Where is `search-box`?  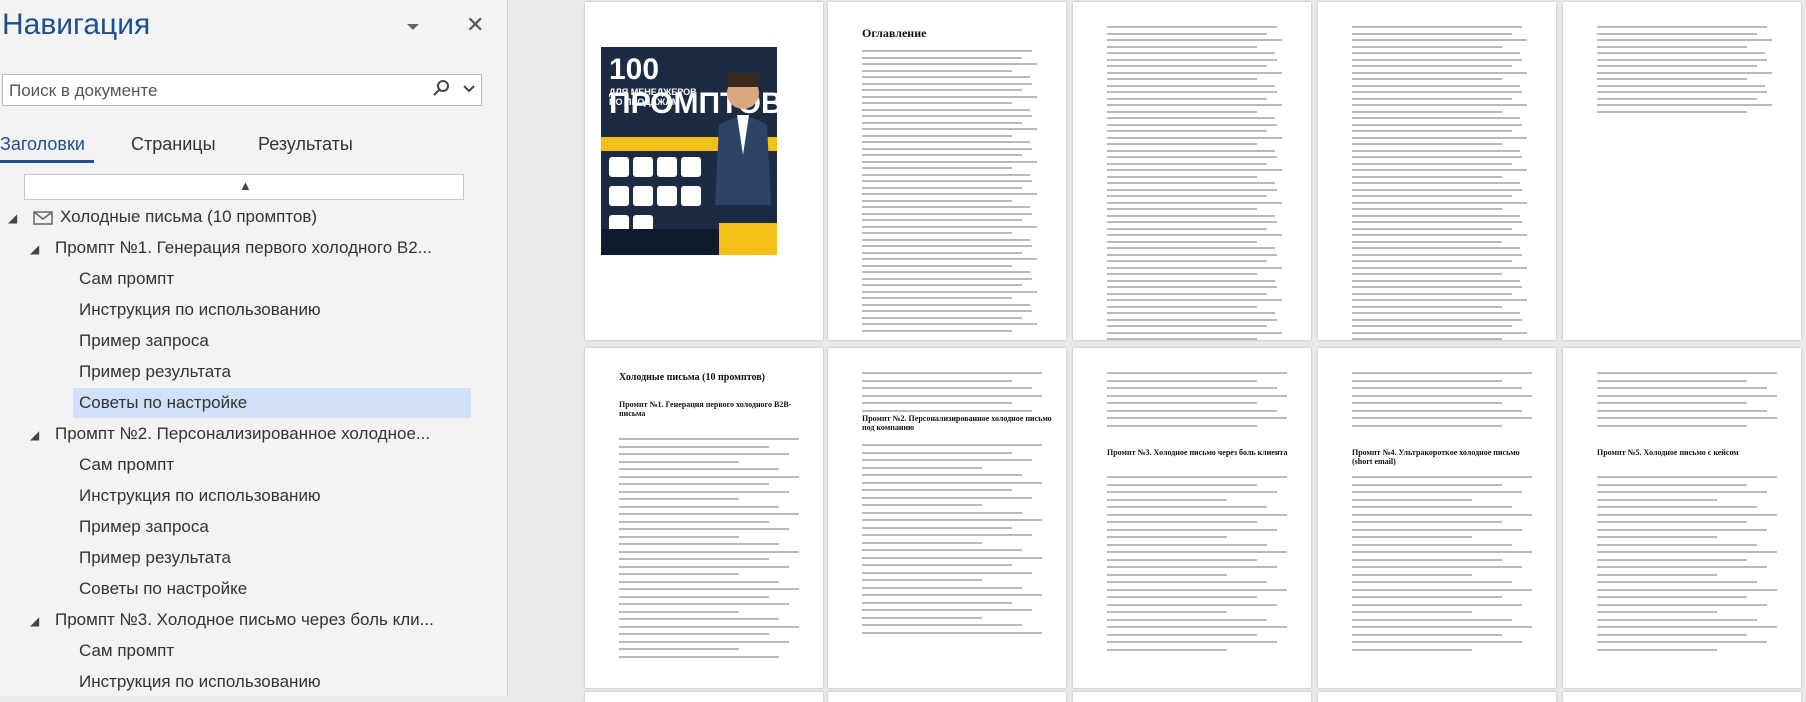 search-box is located at coordinates (242, 90).